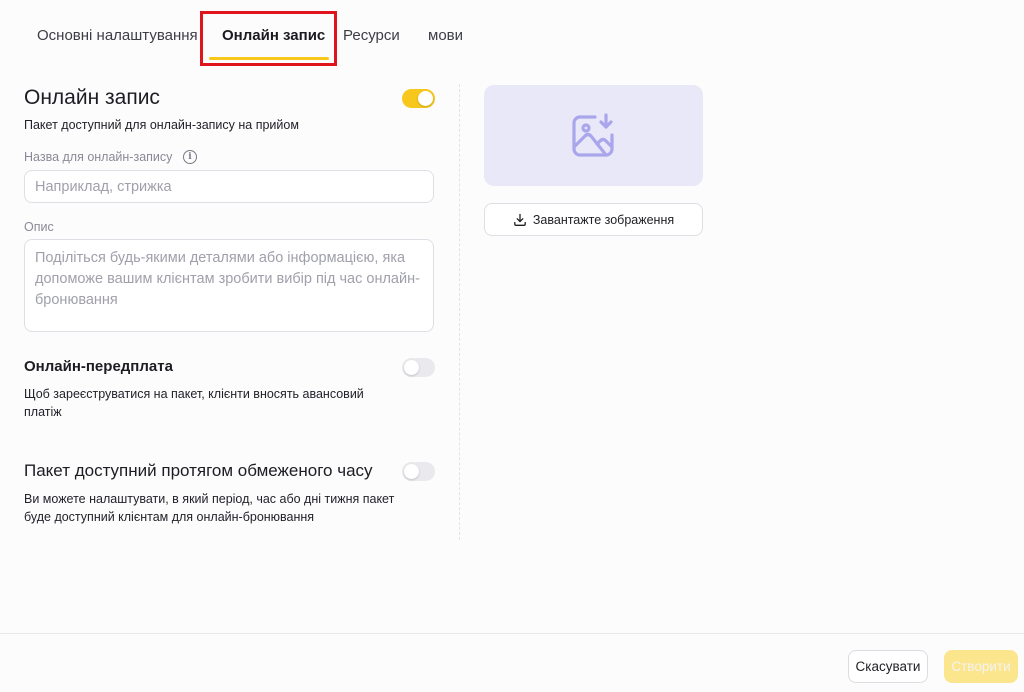 The image size is (1024, 692). Describe the element at coordinates (98, 366) in the screenshot. I see `prepayment-title: Онлайн-передплата` at that location.